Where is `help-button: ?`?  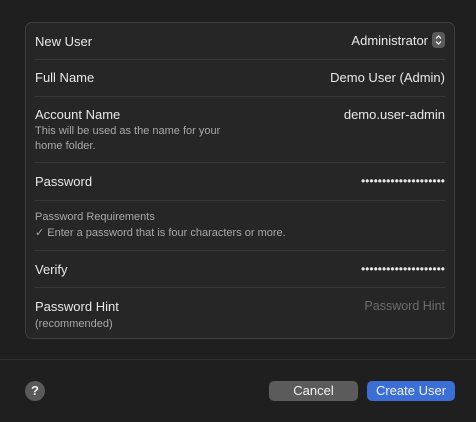
help-button: ? is located at coordinates (35, 391).